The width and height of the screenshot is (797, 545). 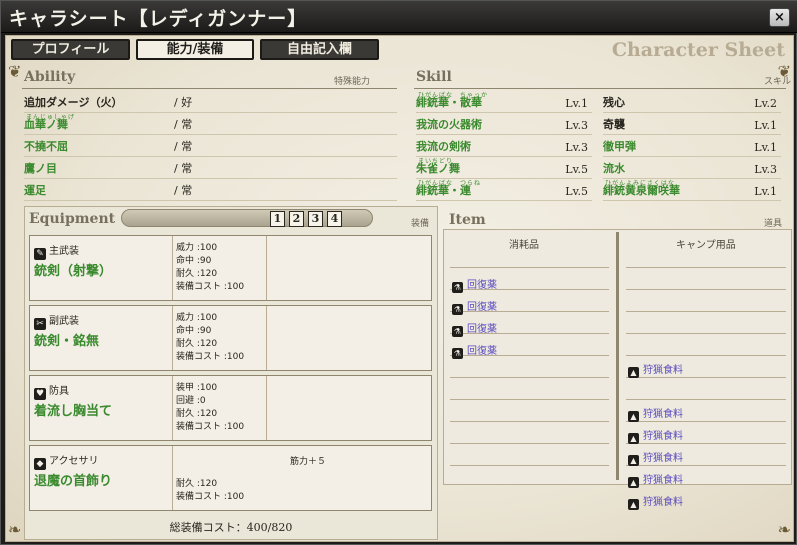 I want to click on skill-row: 残心 Lv.2, so click(x=692, y=102).